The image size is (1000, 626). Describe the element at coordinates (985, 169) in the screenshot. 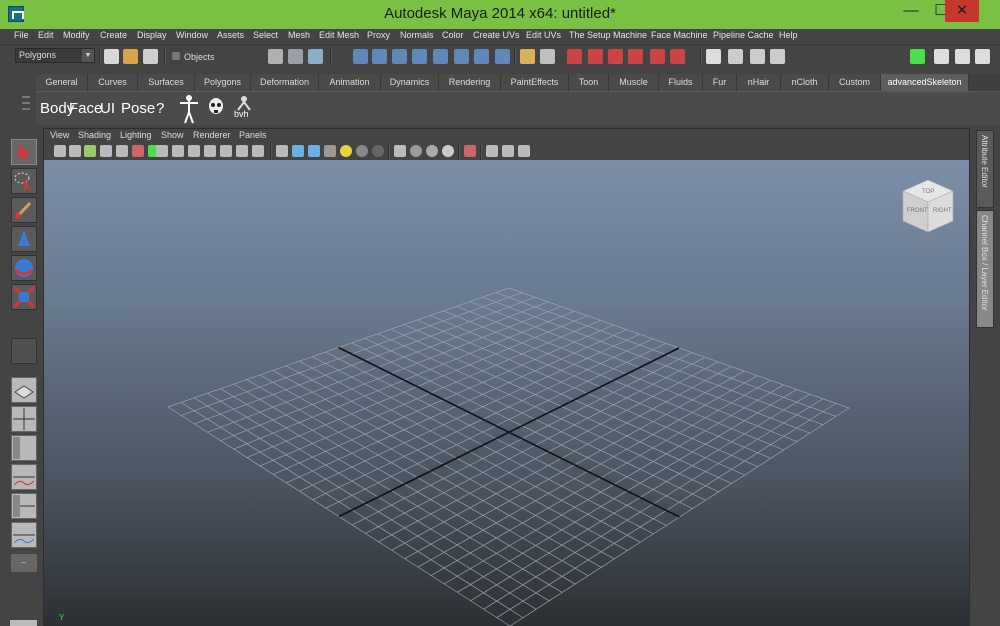

I see `tab-attribute-editor: Attribute Editor` at that location.